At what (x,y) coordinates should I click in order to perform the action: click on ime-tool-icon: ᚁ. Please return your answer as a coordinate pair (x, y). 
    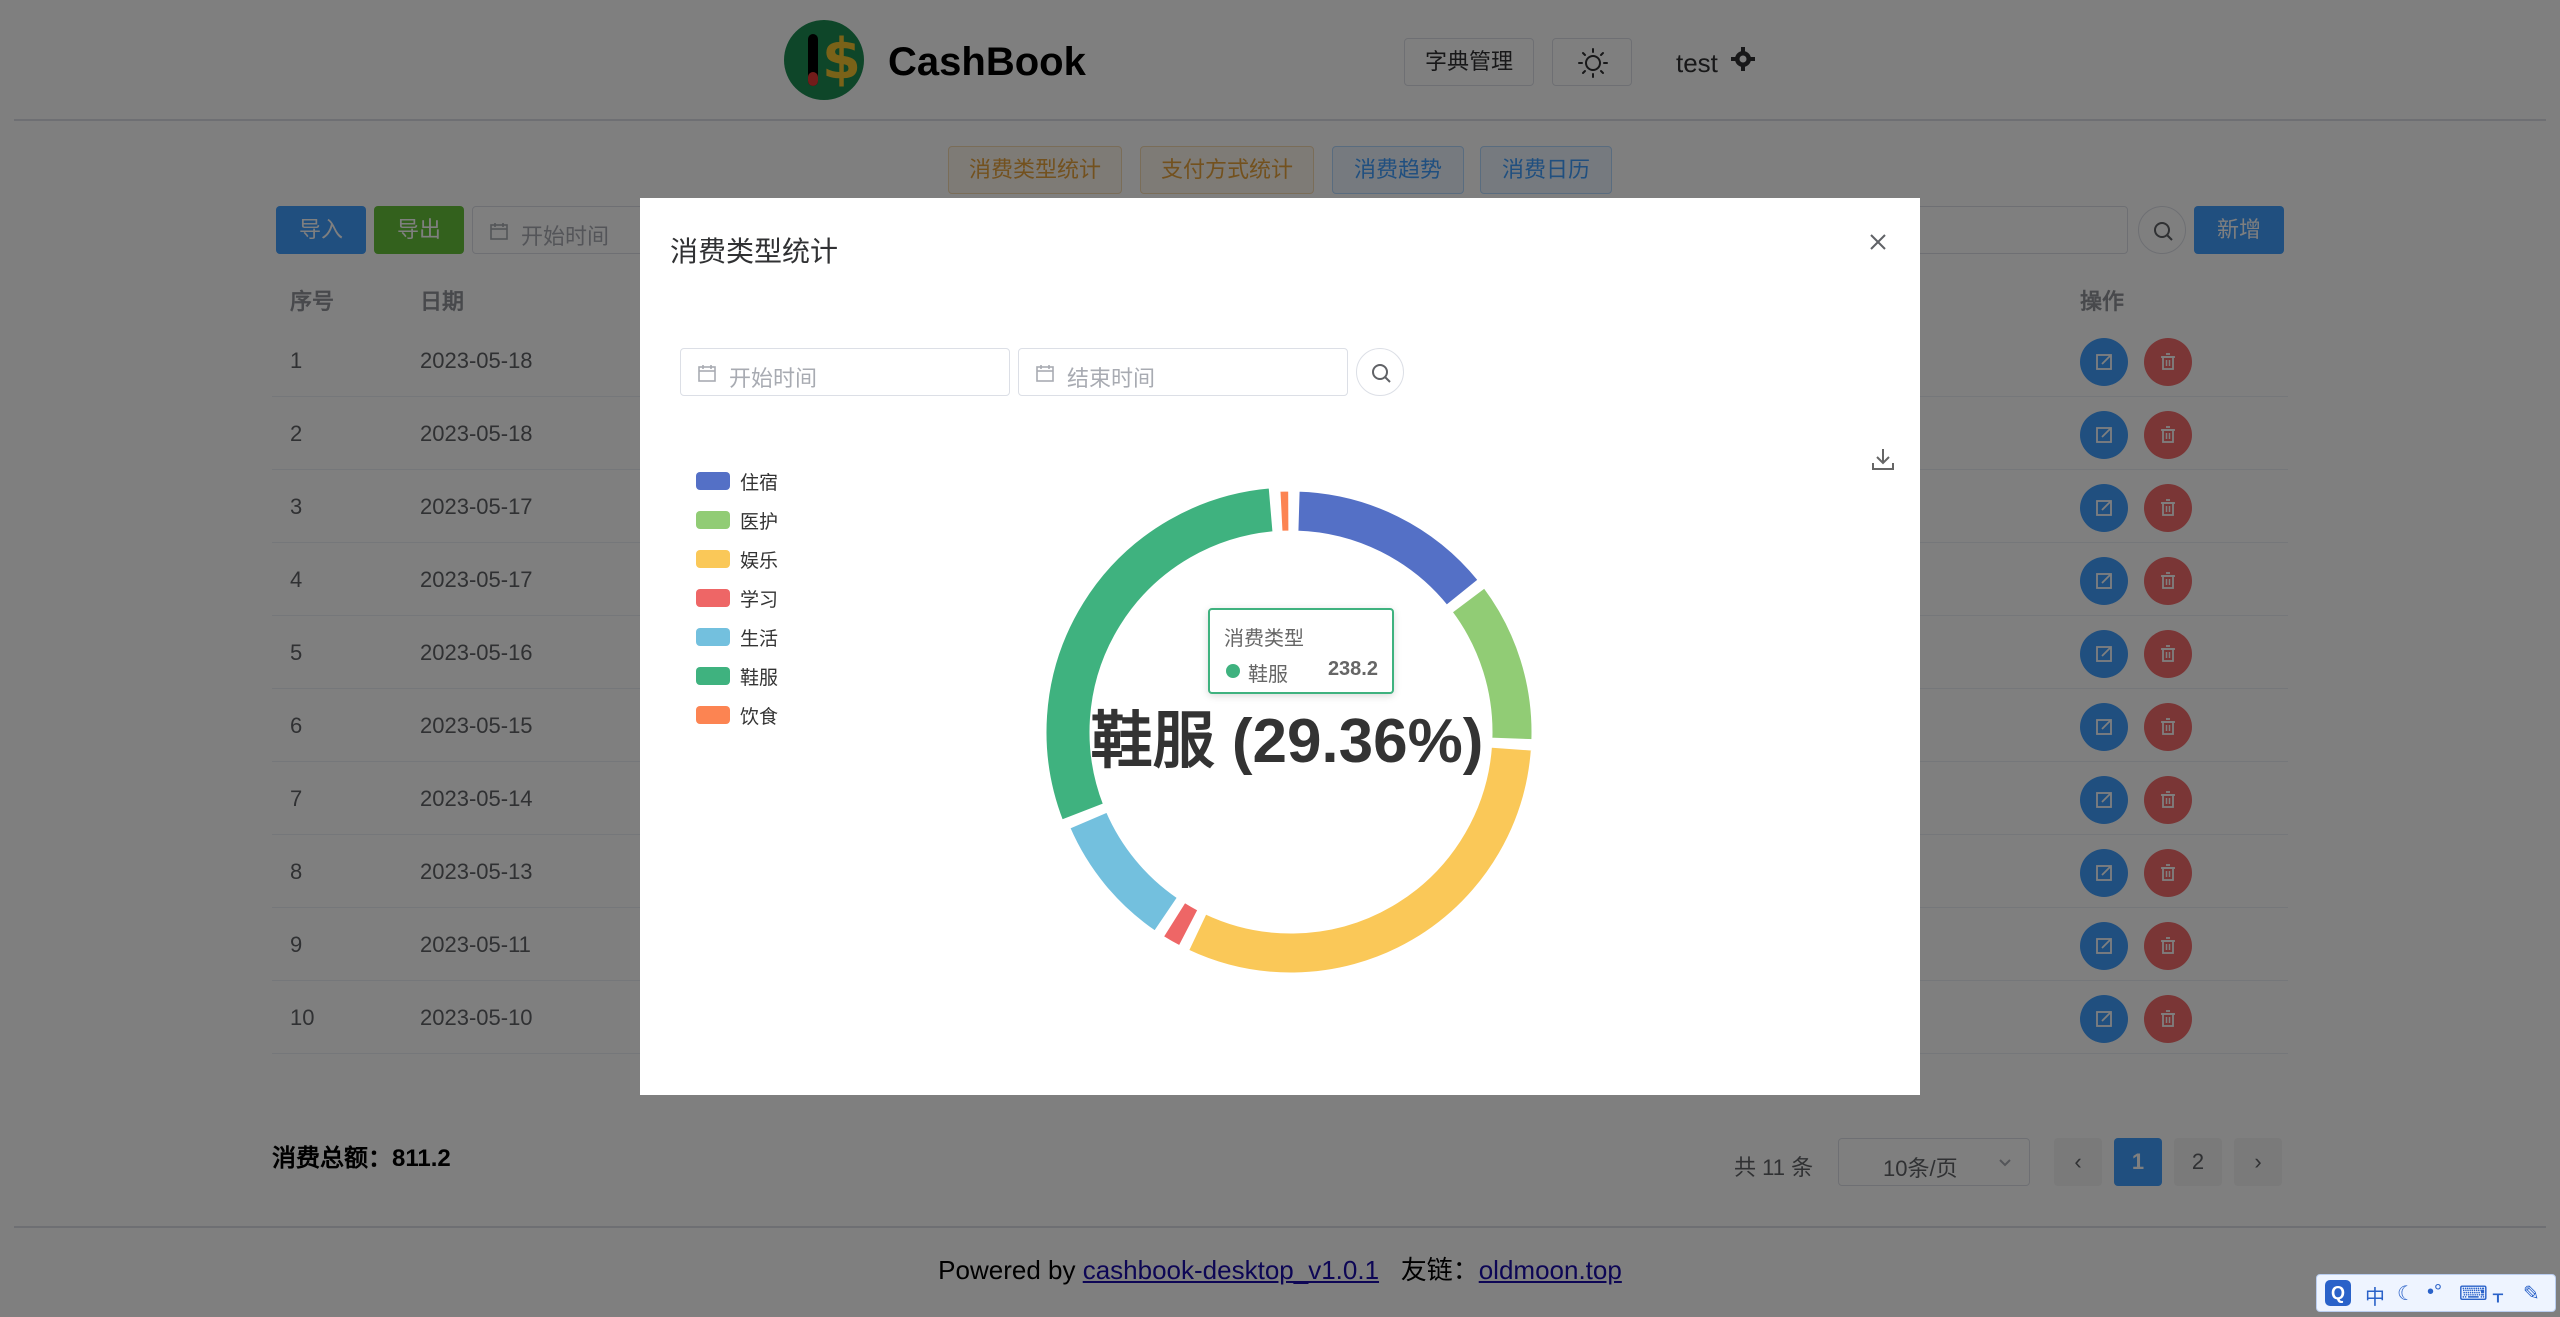
    Looking at the image, I should click on (2498, 1293).